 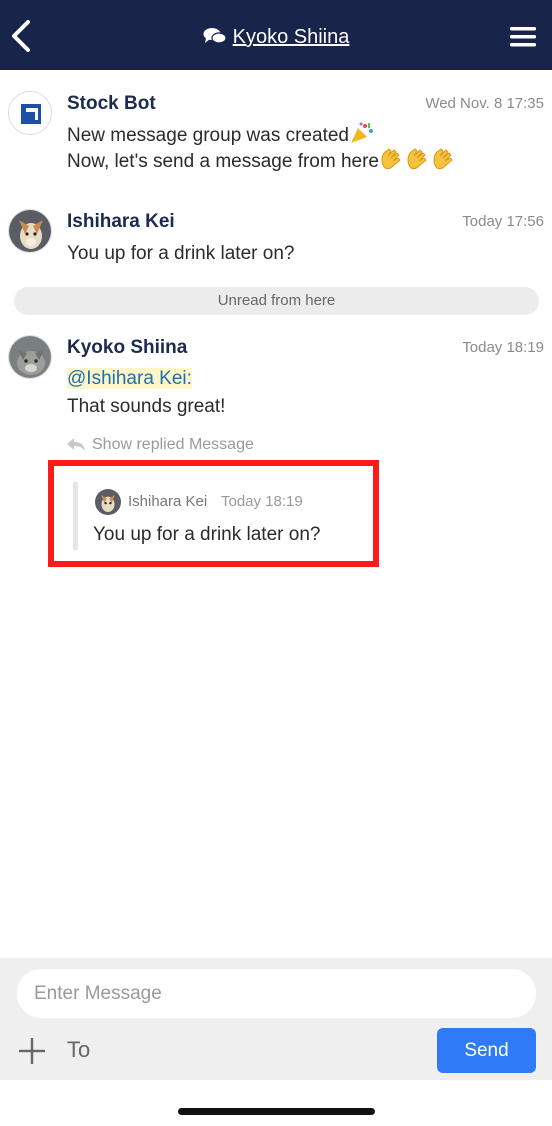 What do you see at coordinates (486, 1050) in the screenshot?
I see `send-button: Send` at bounding box center [486, 1050].